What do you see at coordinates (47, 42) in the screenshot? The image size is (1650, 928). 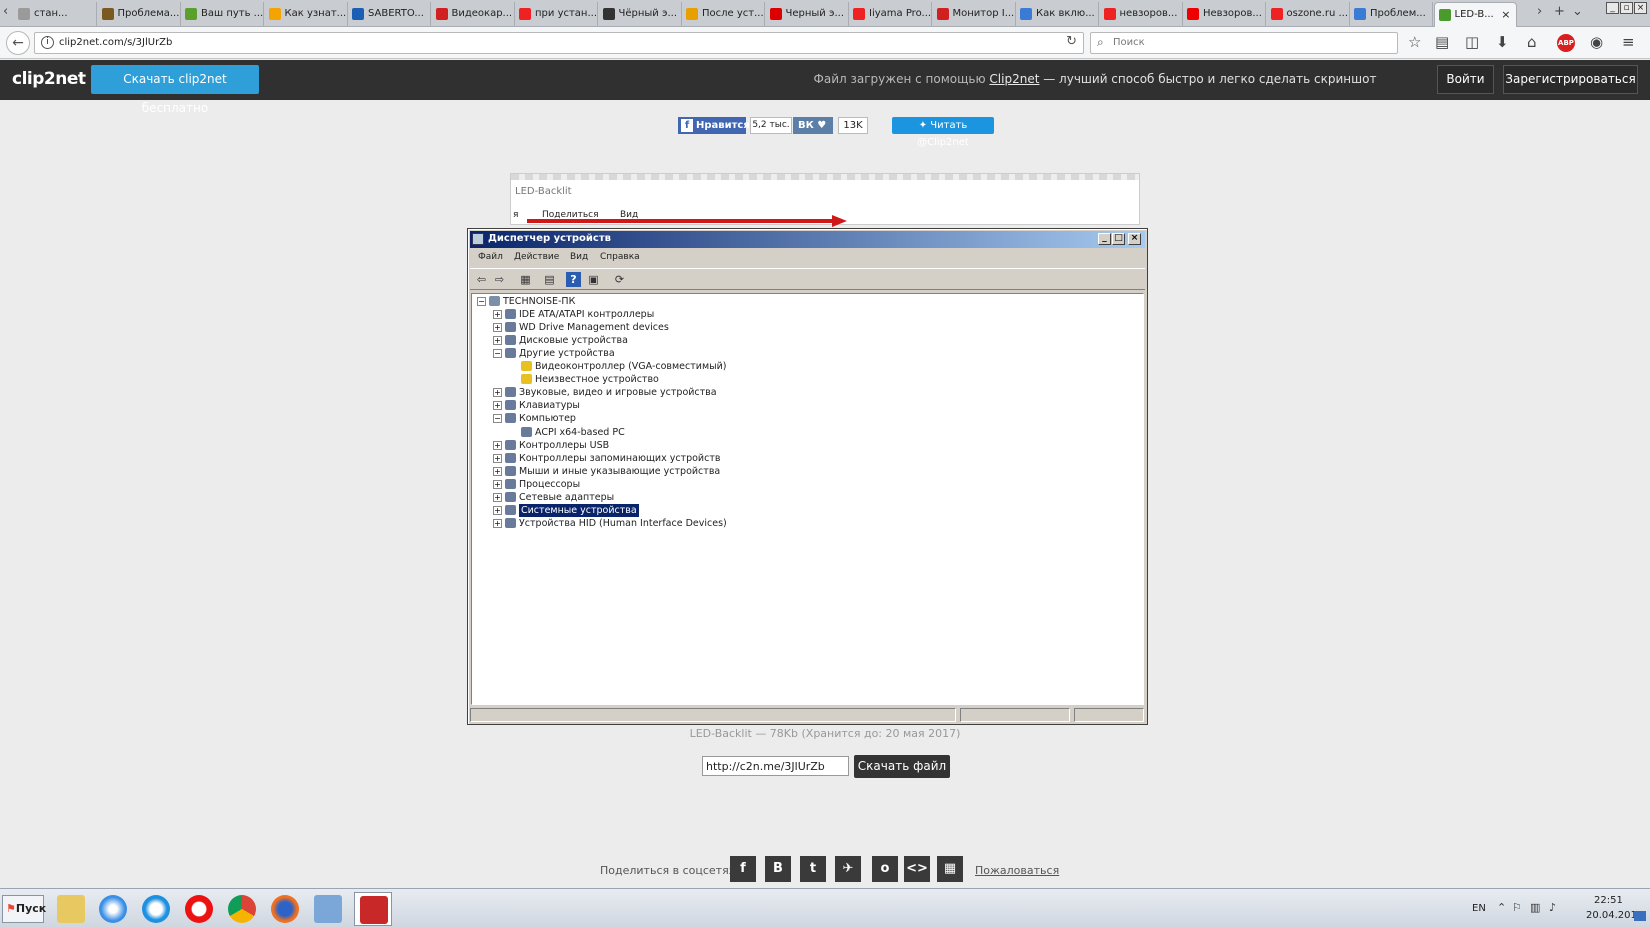 I see `site-info-icon: i` at bounding box center [47, 42].